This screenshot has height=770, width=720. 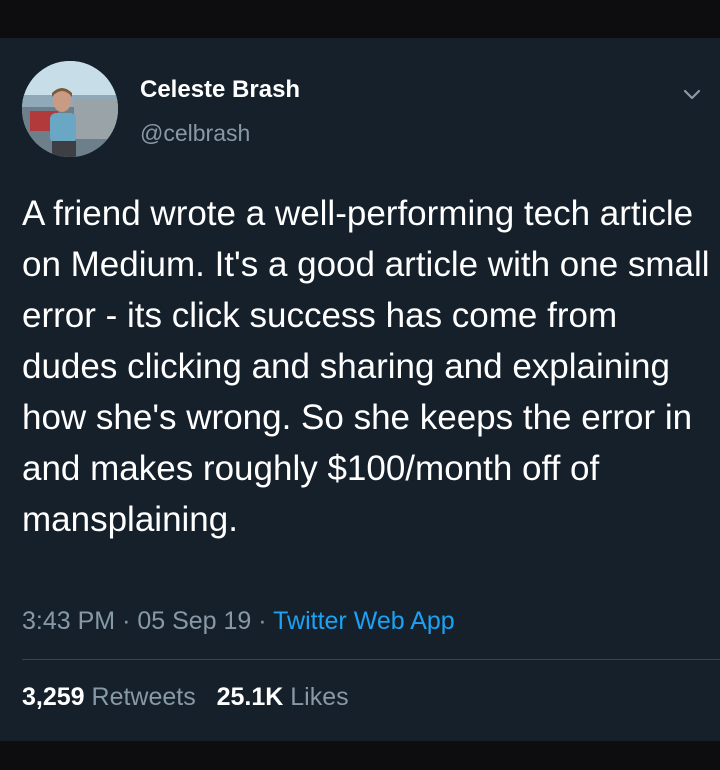 What do you see at coordinates (70, 109) in the screenshot?
I see `avatar` at bounding box center [70, 109].